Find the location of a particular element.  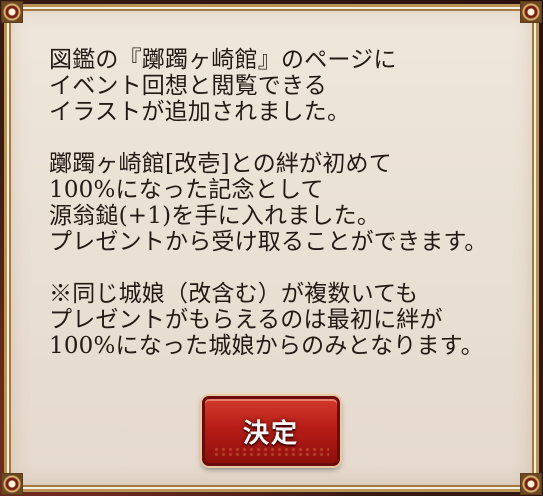

ok-button-label: 決定 is located at coordinates (270, 433).